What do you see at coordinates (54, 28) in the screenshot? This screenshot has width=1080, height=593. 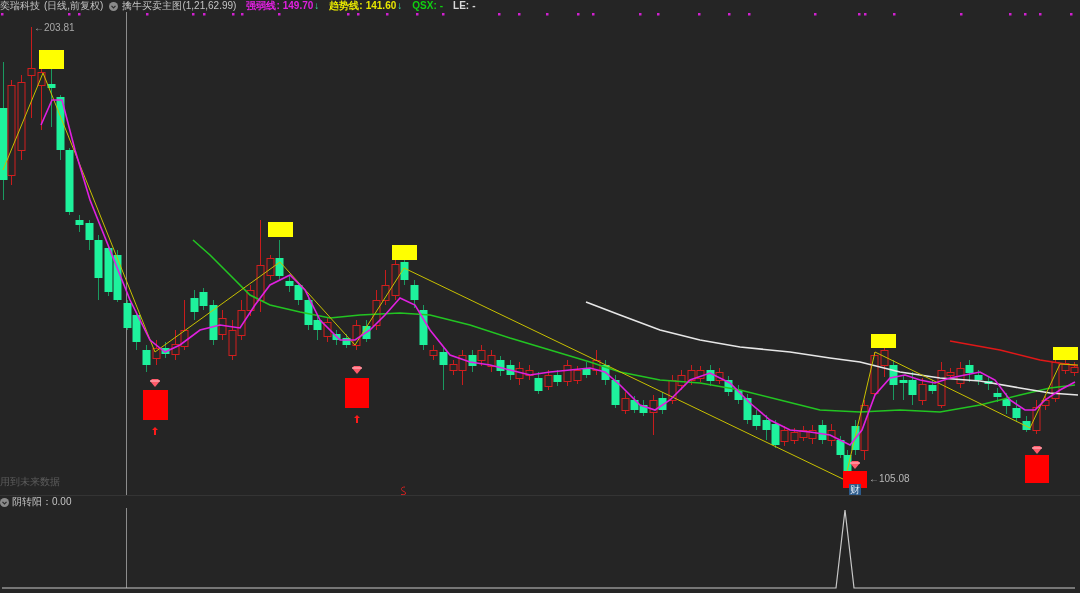 I see `high-price-label: ←203.81` at bounding box center [54, 28].